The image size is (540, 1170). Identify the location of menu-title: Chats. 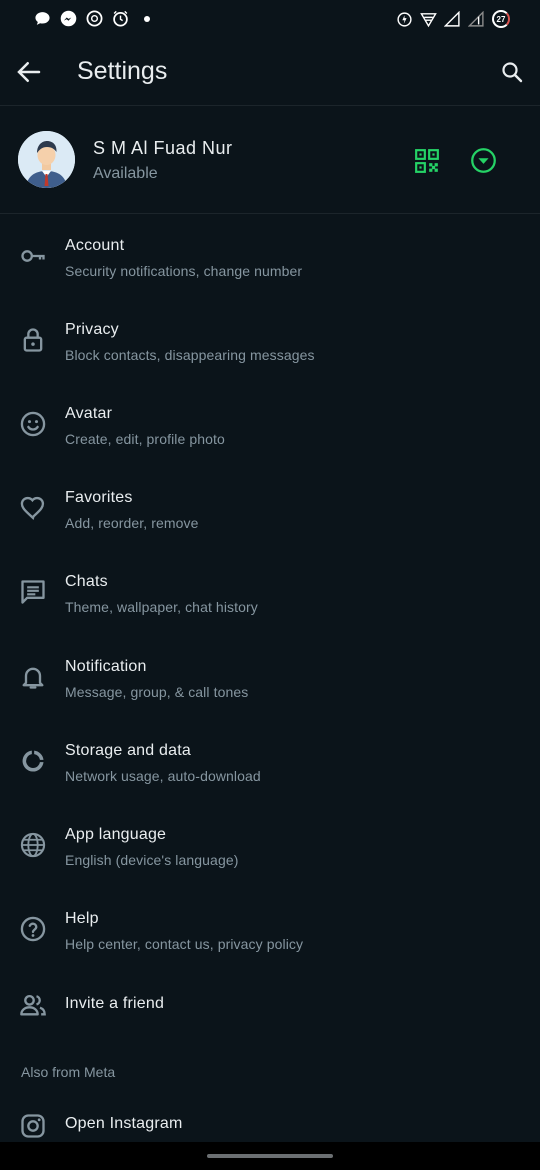
(86, 581).